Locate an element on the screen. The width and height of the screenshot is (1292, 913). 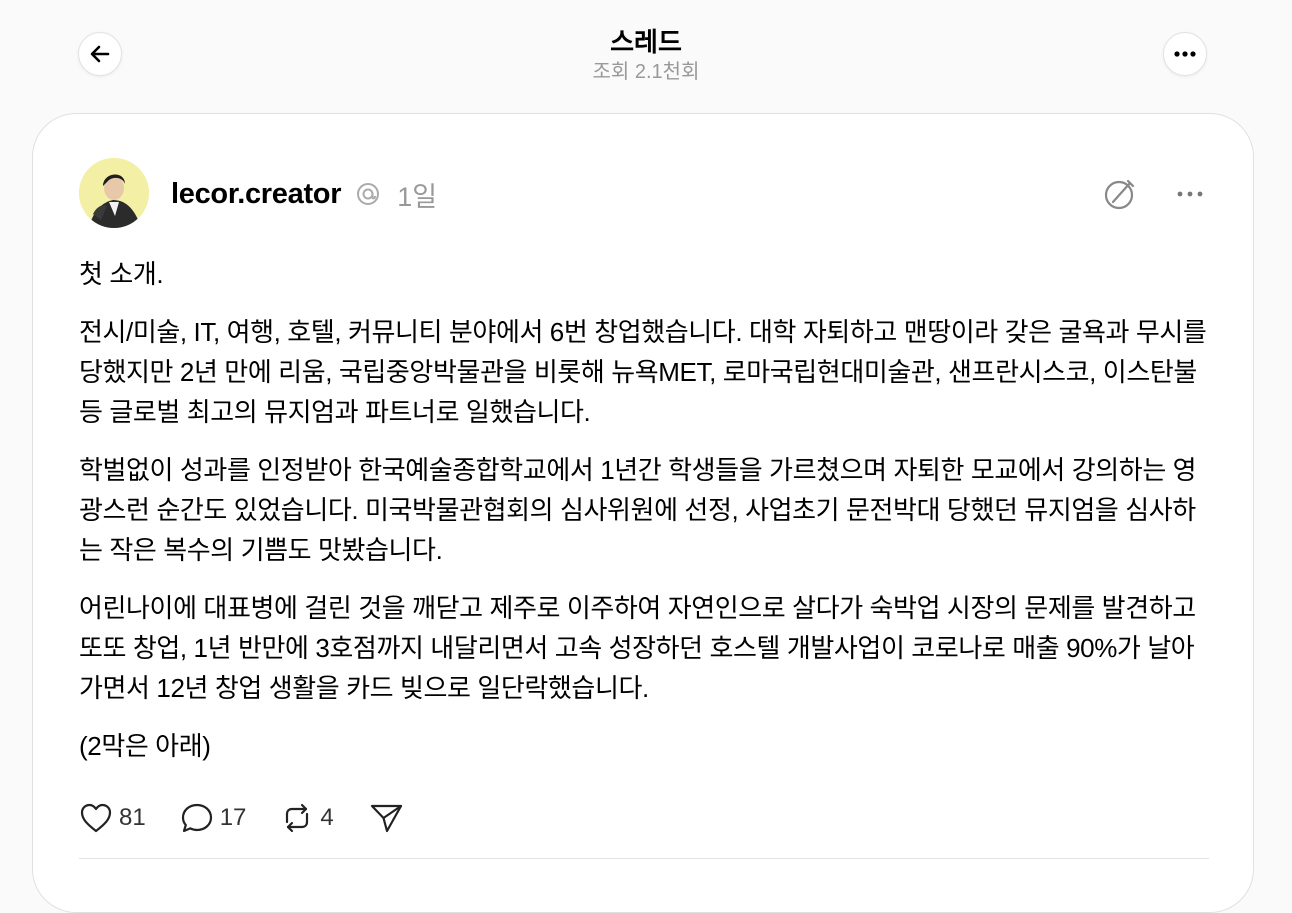
page-header: 스레드 조회 2.1천회 is located at coordinates (646, 56).